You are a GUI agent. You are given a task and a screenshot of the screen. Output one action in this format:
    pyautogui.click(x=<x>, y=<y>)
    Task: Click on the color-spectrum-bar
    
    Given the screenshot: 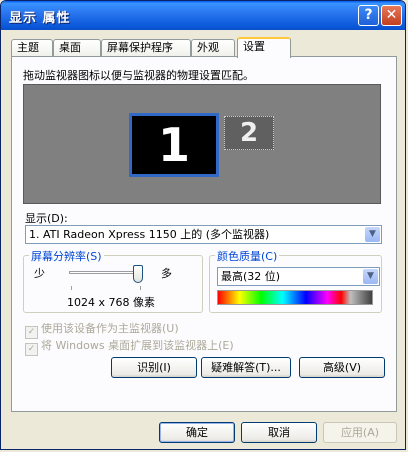 What is the action you would take?
    pyautogui.click(x=295, y=297)
    